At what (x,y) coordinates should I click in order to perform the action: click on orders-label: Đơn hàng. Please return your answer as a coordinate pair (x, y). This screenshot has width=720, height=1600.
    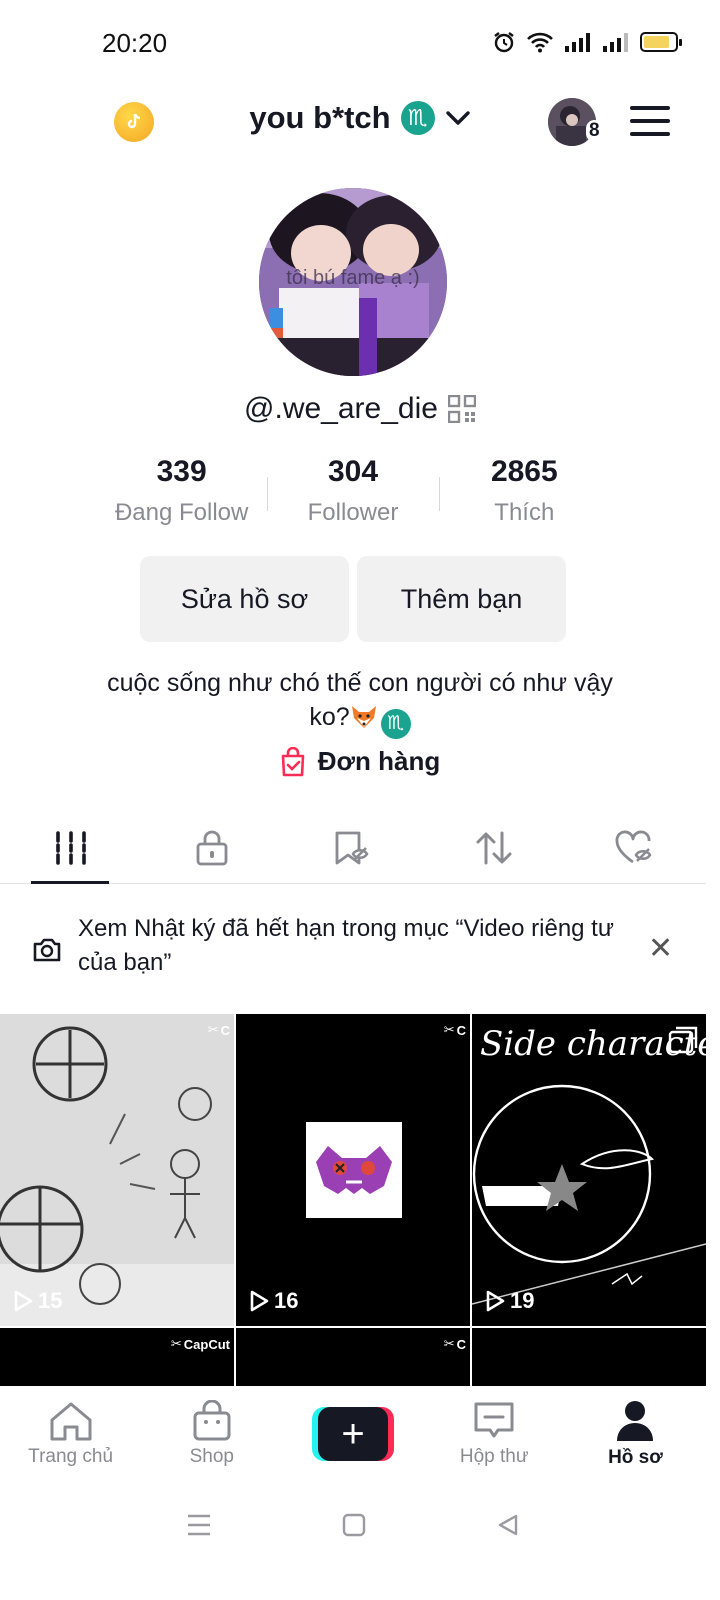
    Looking at the image, I should click on (379, 761).